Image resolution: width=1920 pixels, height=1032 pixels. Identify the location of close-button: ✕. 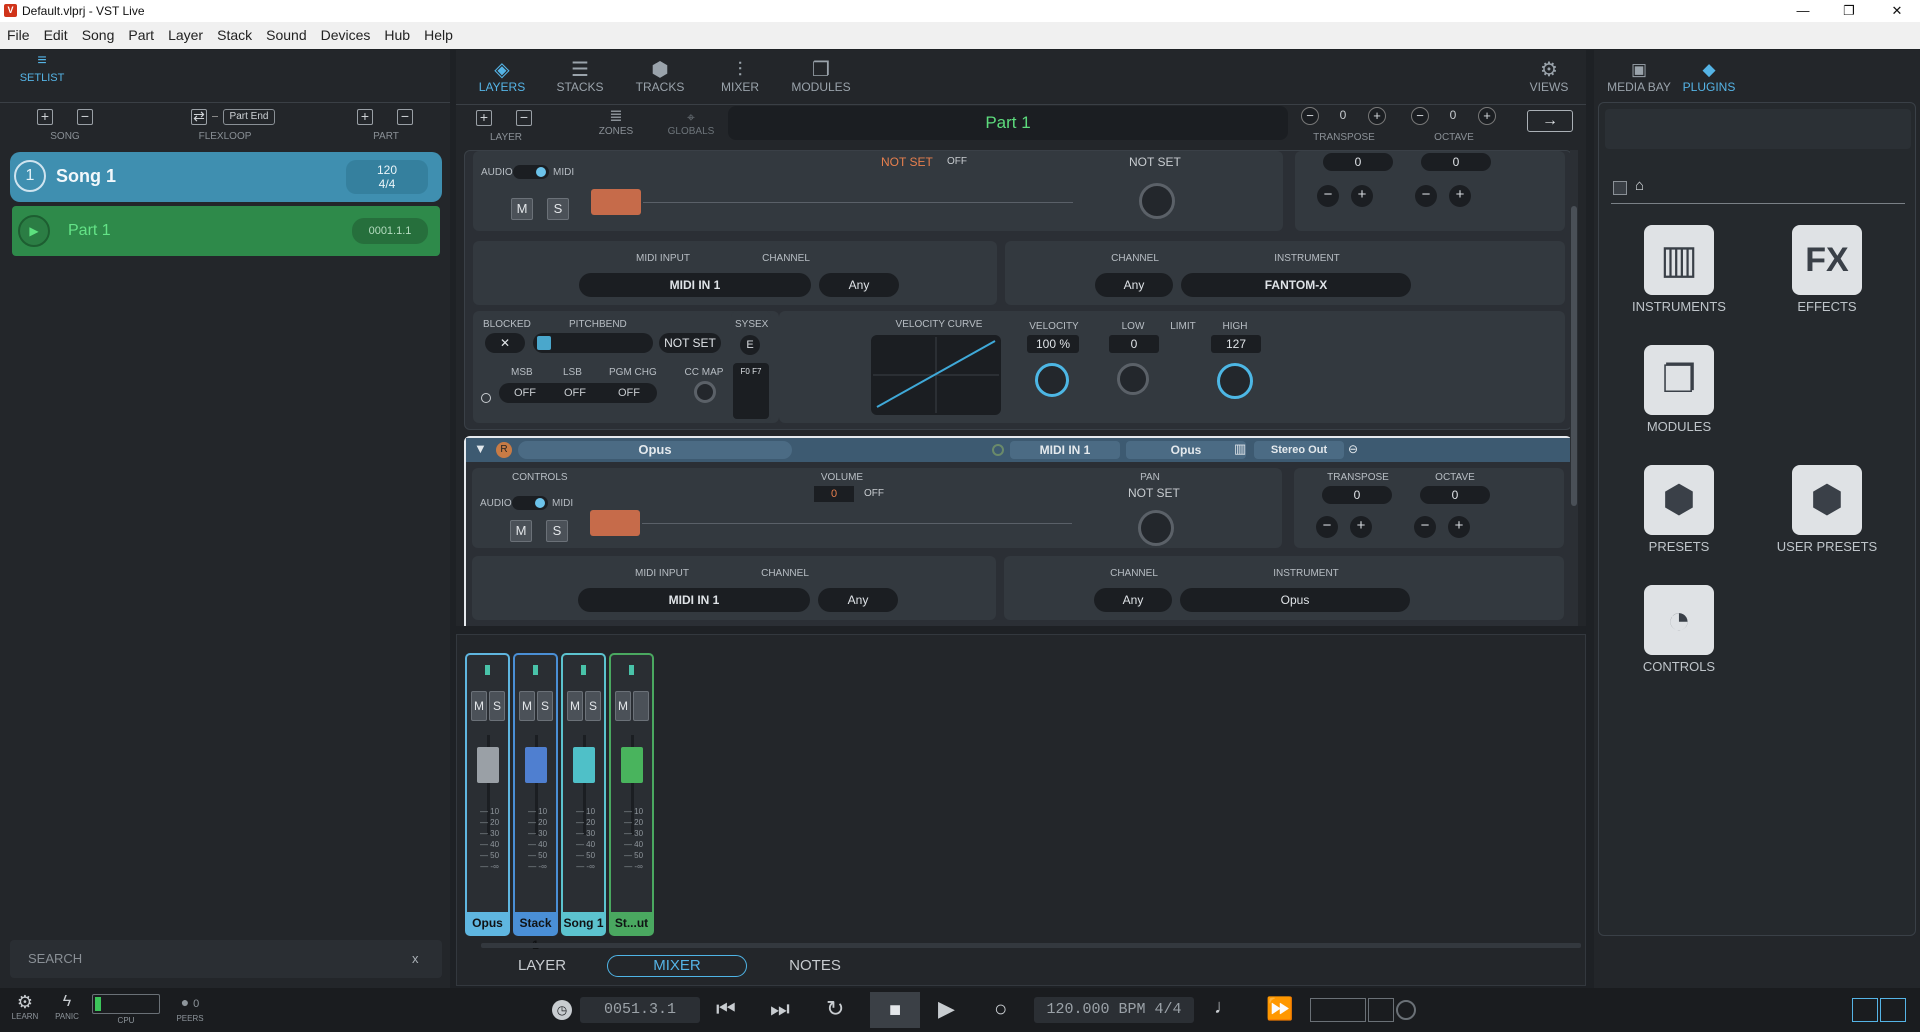
(1897, 11).